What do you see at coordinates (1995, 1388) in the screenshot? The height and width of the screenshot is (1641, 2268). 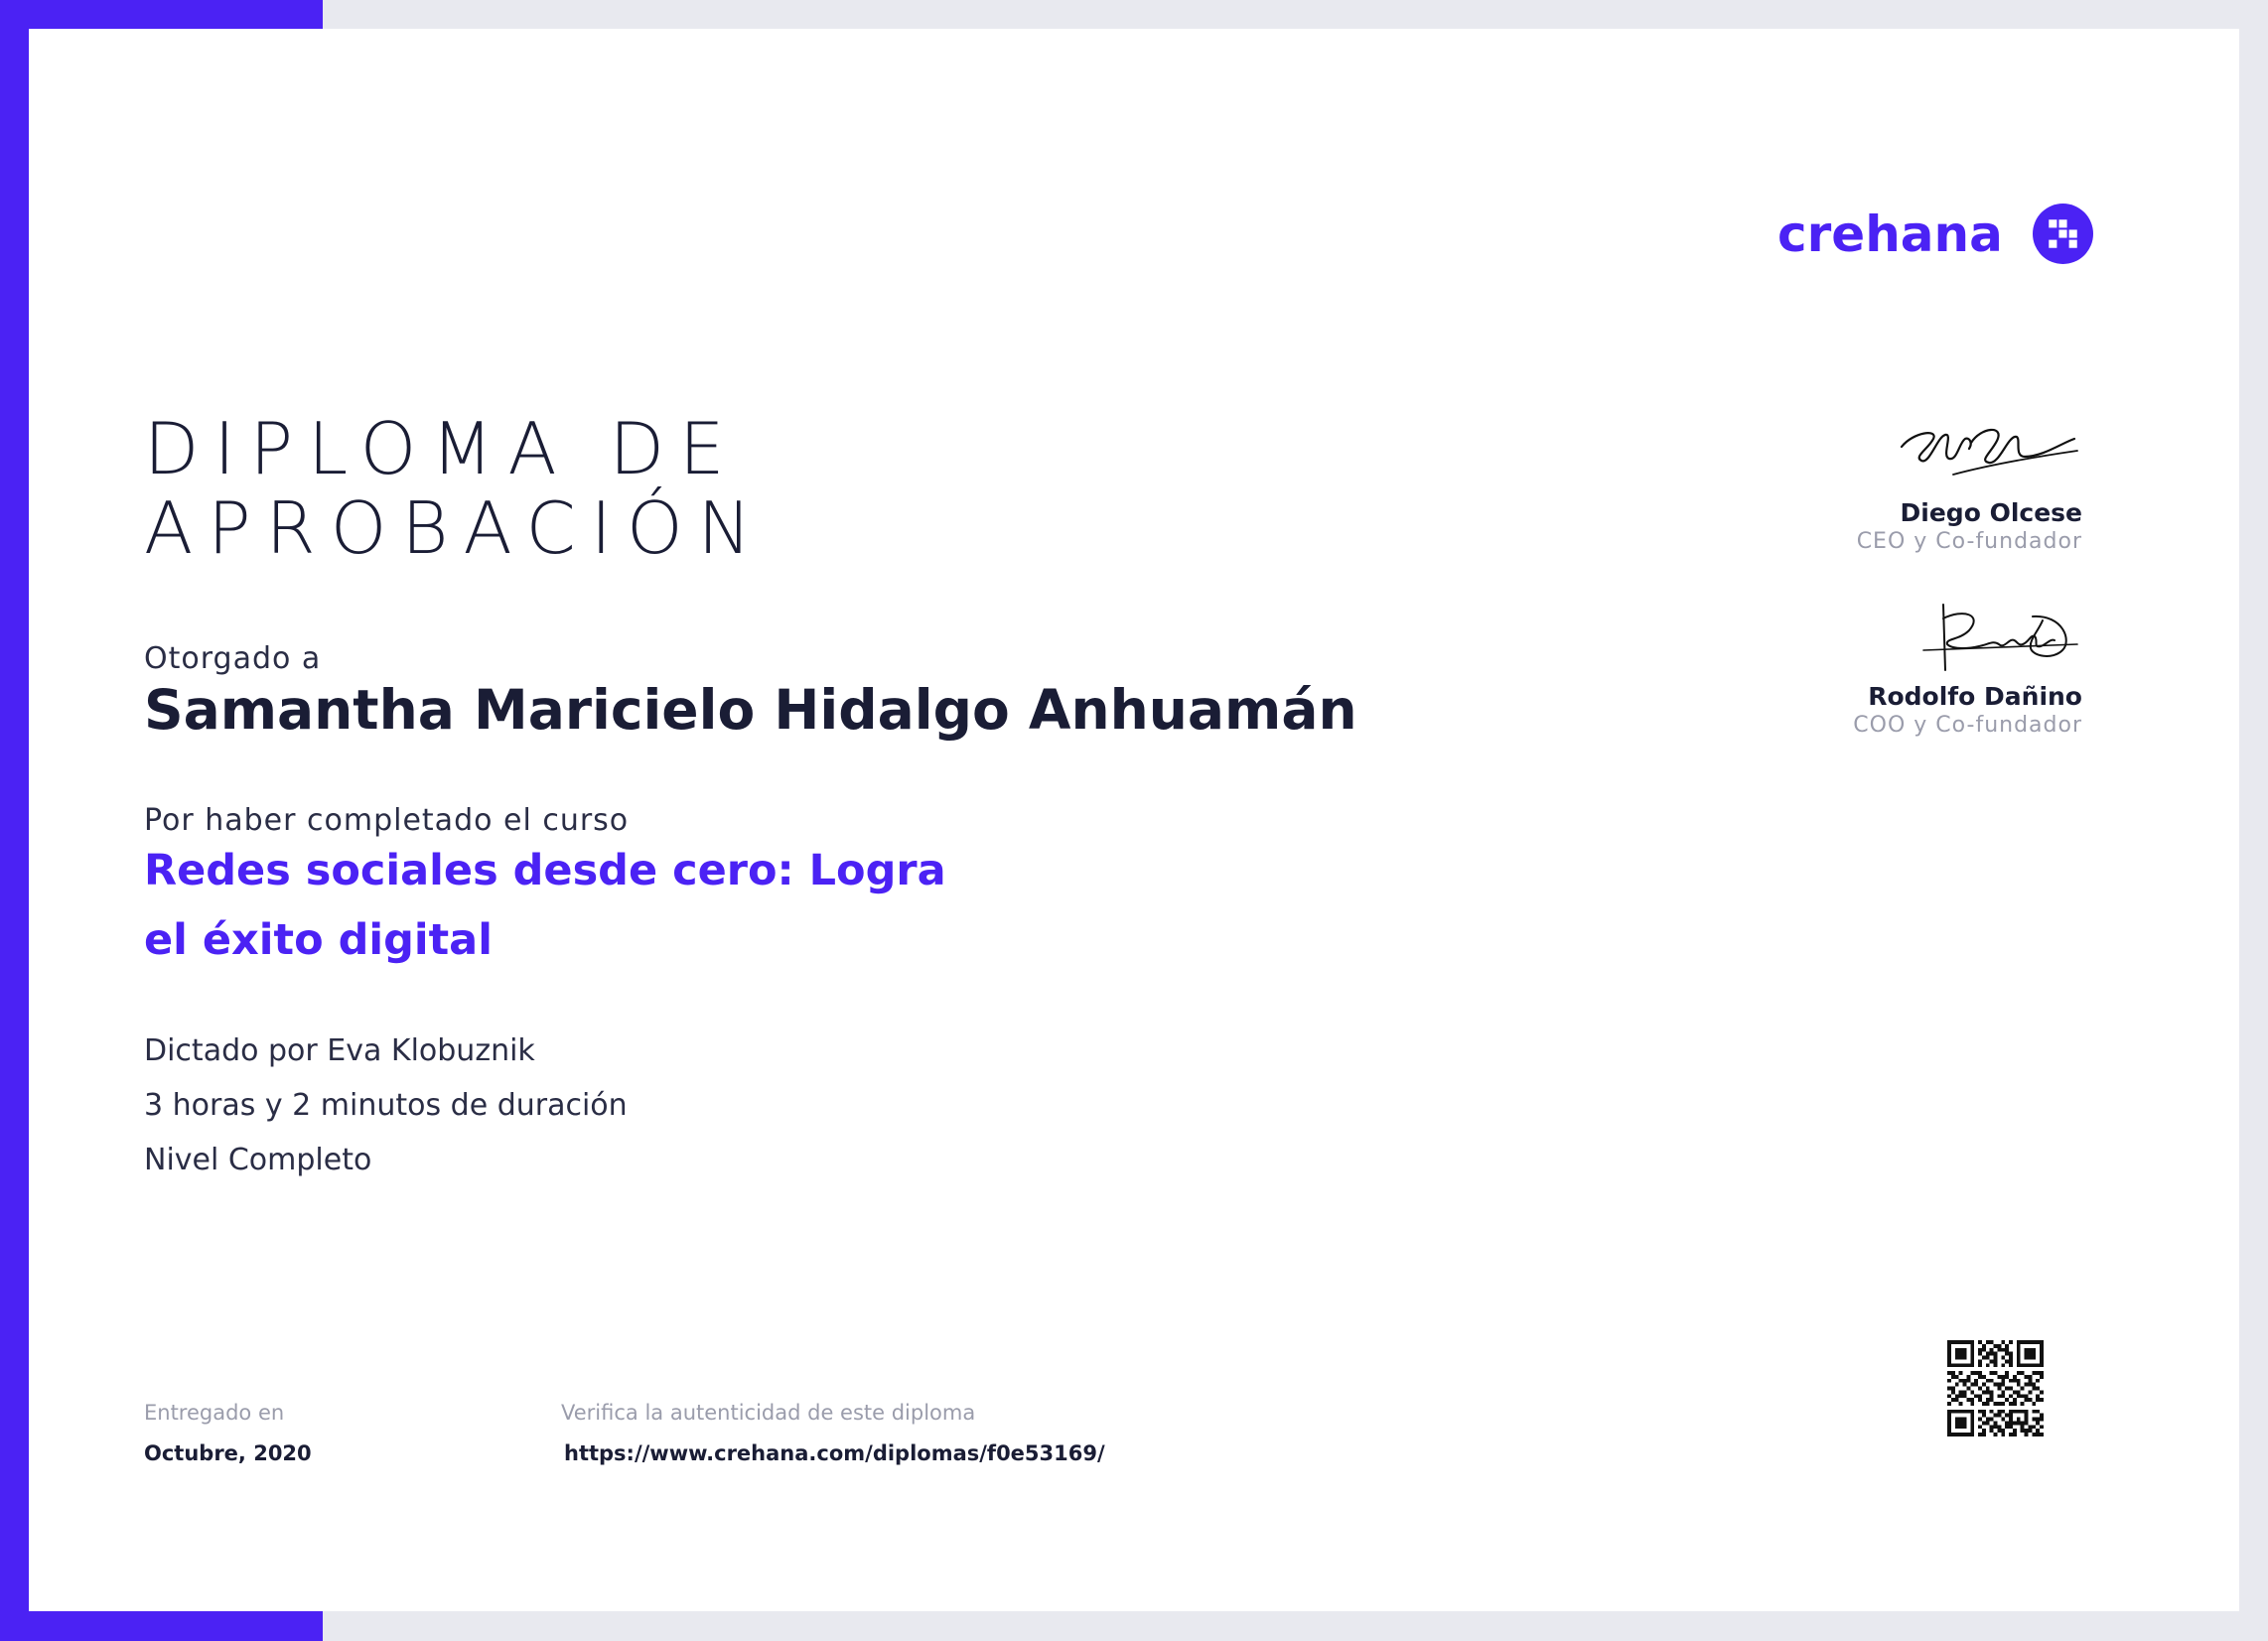 I see `qr-code-icon` at bounding box center [1995, 1388].